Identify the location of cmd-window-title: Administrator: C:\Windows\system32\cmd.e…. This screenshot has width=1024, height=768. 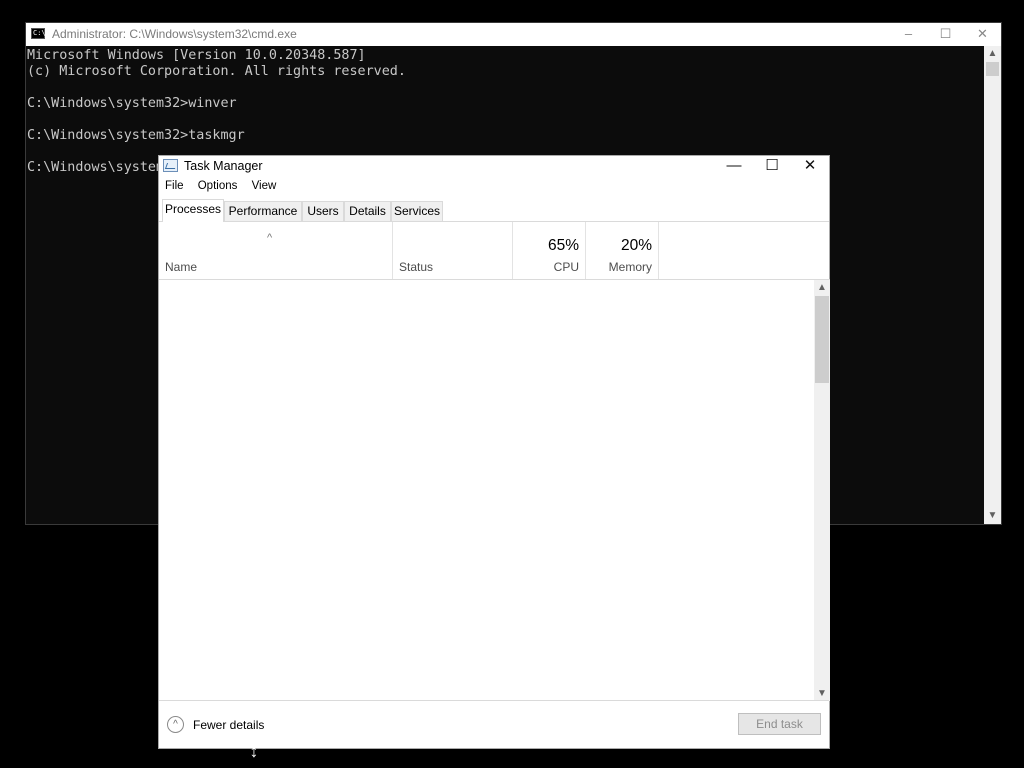
(174, 34).